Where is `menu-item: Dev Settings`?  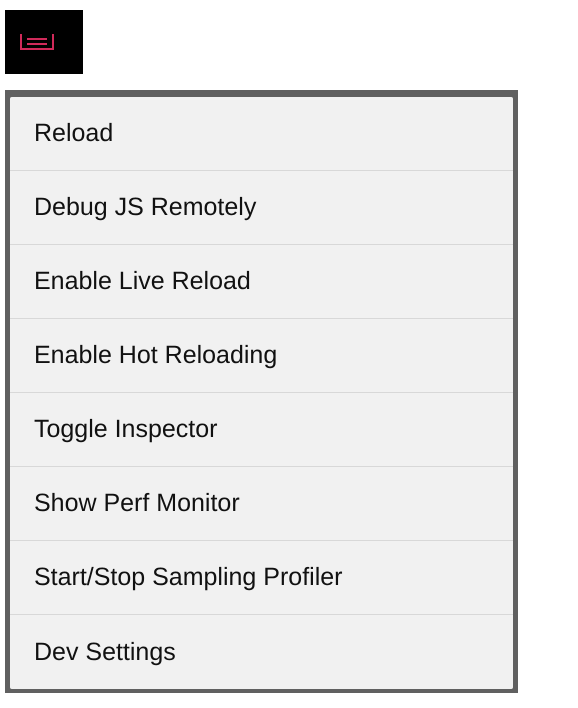 menu-item: Dev Settings is located at coordinates (105, 652).